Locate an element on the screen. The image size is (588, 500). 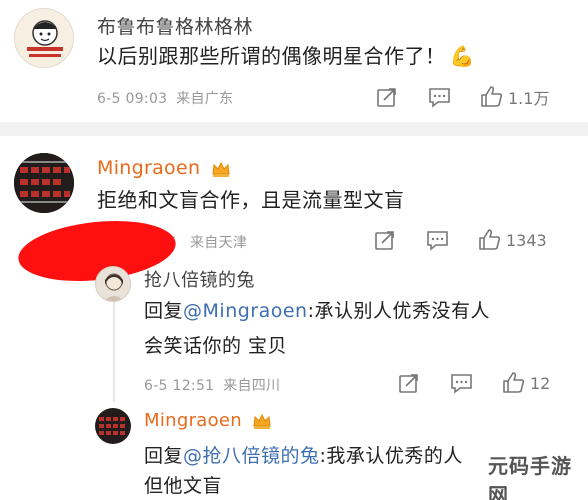
like-button: 1343 is located at coordinates (512, 240).